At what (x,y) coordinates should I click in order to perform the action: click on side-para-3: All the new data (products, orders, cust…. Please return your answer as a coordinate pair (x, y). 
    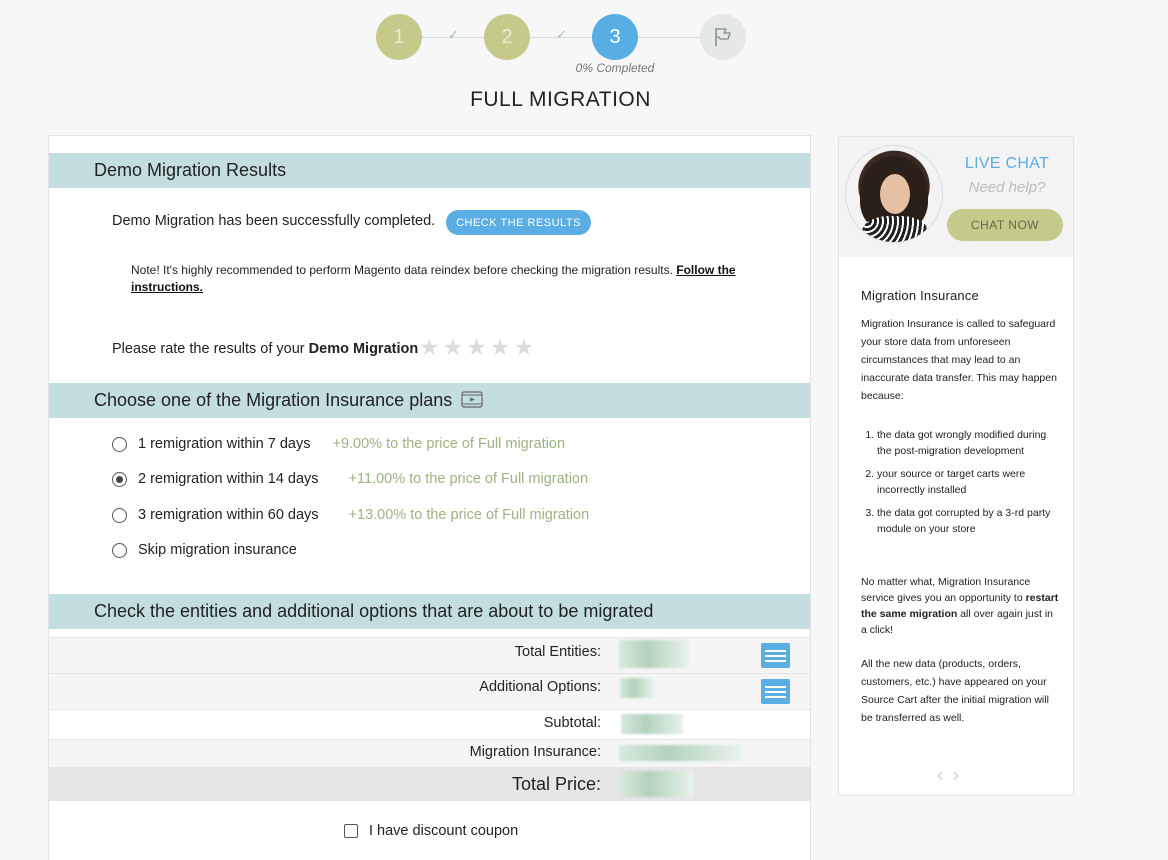
    Looking at the image, I should click on (955, 691).